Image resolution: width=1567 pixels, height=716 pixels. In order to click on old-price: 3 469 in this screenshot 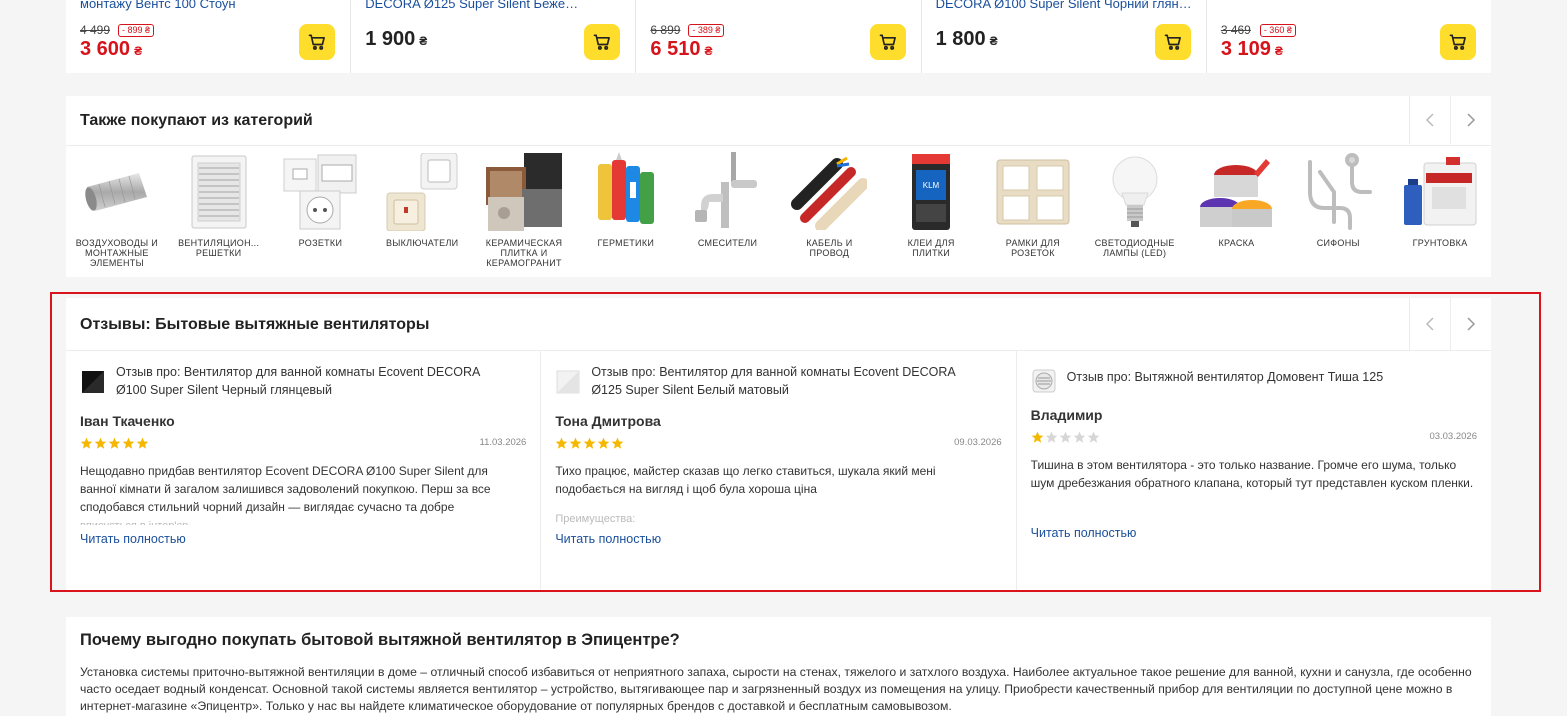, I will do `click(1235, 30)`.